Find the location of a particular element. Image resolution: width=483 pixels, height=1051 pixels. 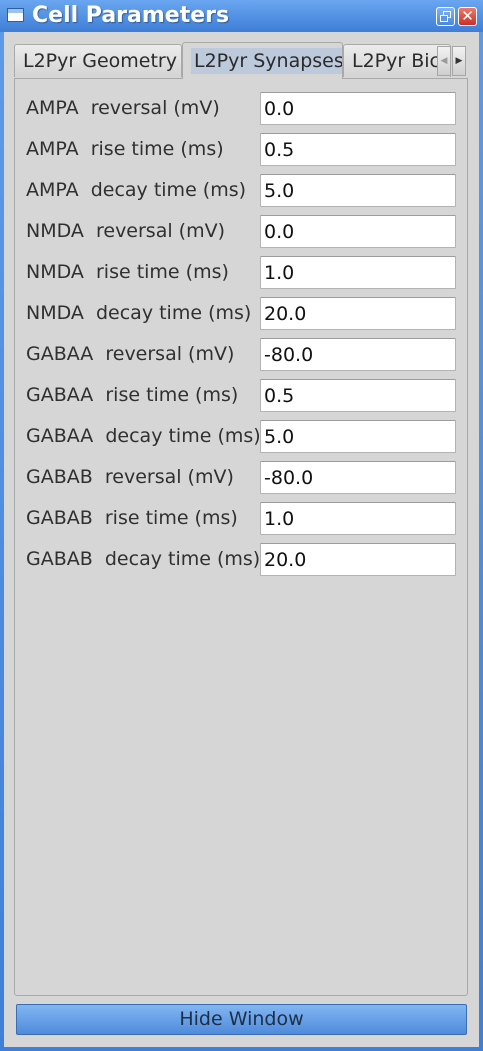

param-row: GABAA decay time (ms) is located at coordinates (241, 436).